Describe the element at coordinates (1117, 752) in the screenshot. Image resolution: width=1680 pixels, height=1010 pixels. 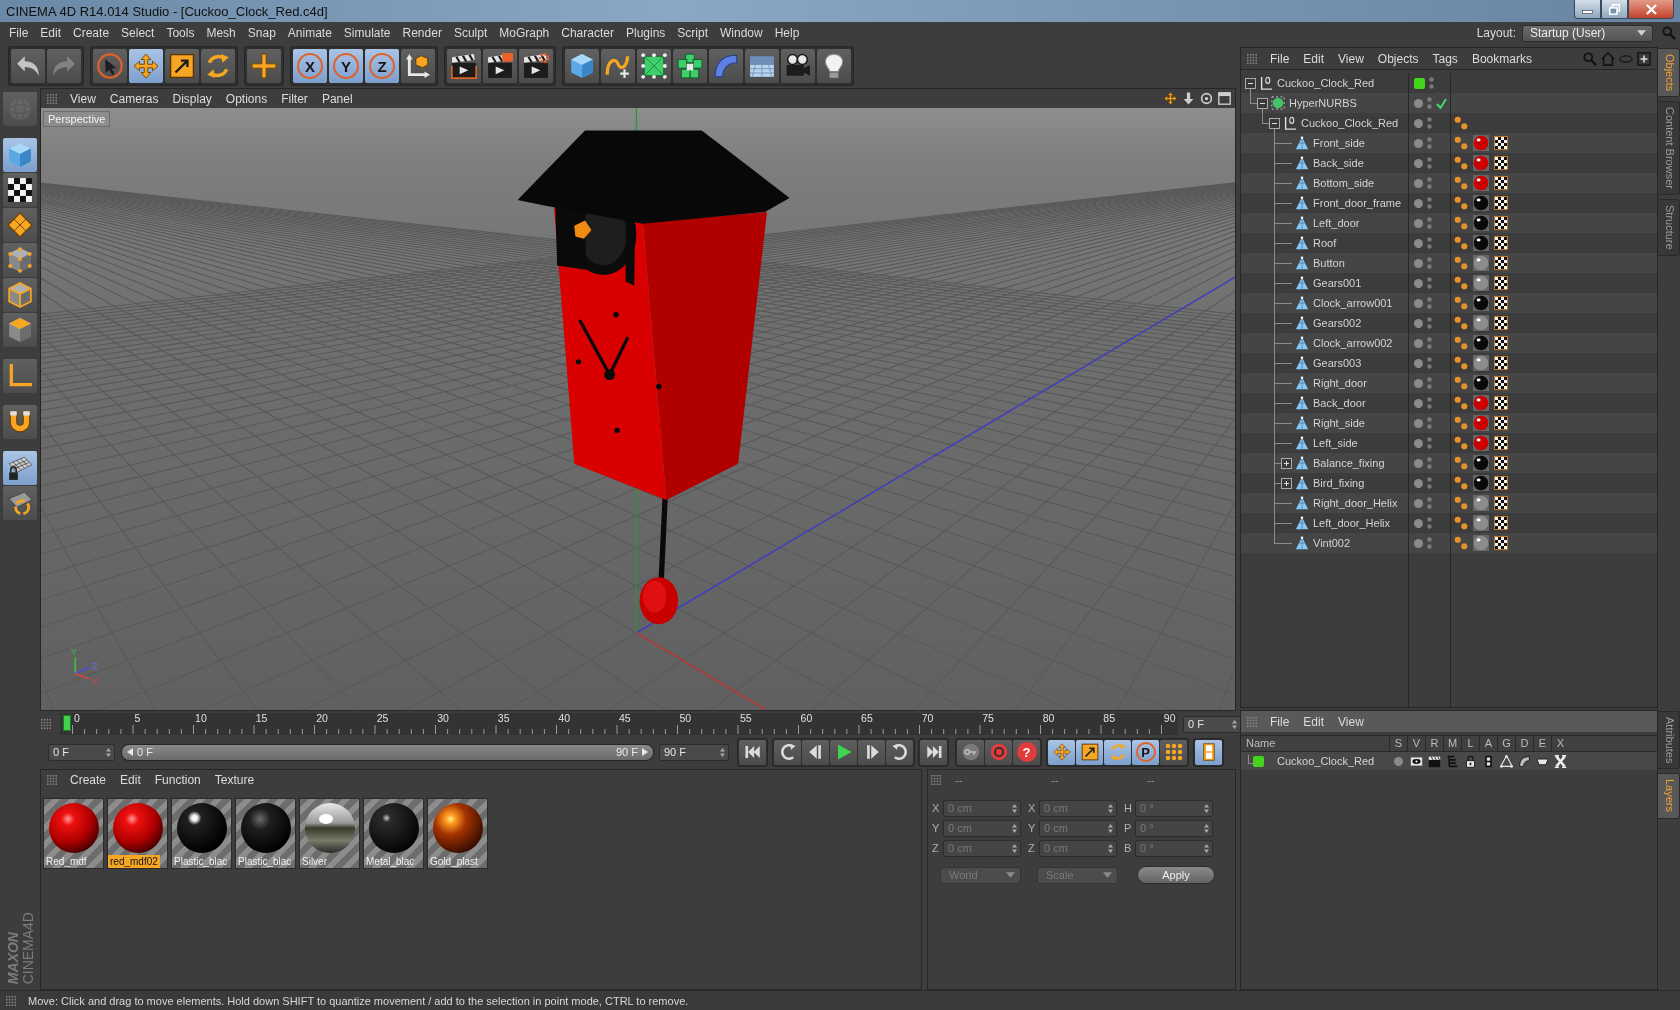
I see `rotate-key-button` at that location.